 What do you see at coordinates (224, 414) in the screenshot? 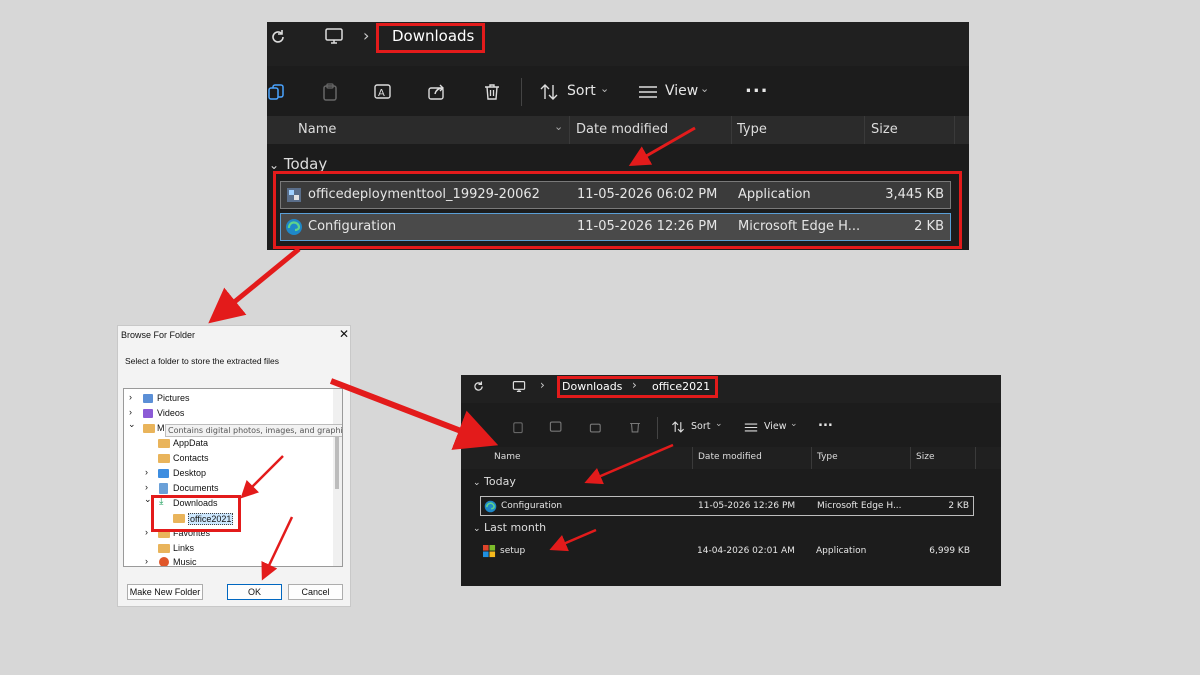
I see `tree-item-videos: › Videos` at bounding box center [224, 414].